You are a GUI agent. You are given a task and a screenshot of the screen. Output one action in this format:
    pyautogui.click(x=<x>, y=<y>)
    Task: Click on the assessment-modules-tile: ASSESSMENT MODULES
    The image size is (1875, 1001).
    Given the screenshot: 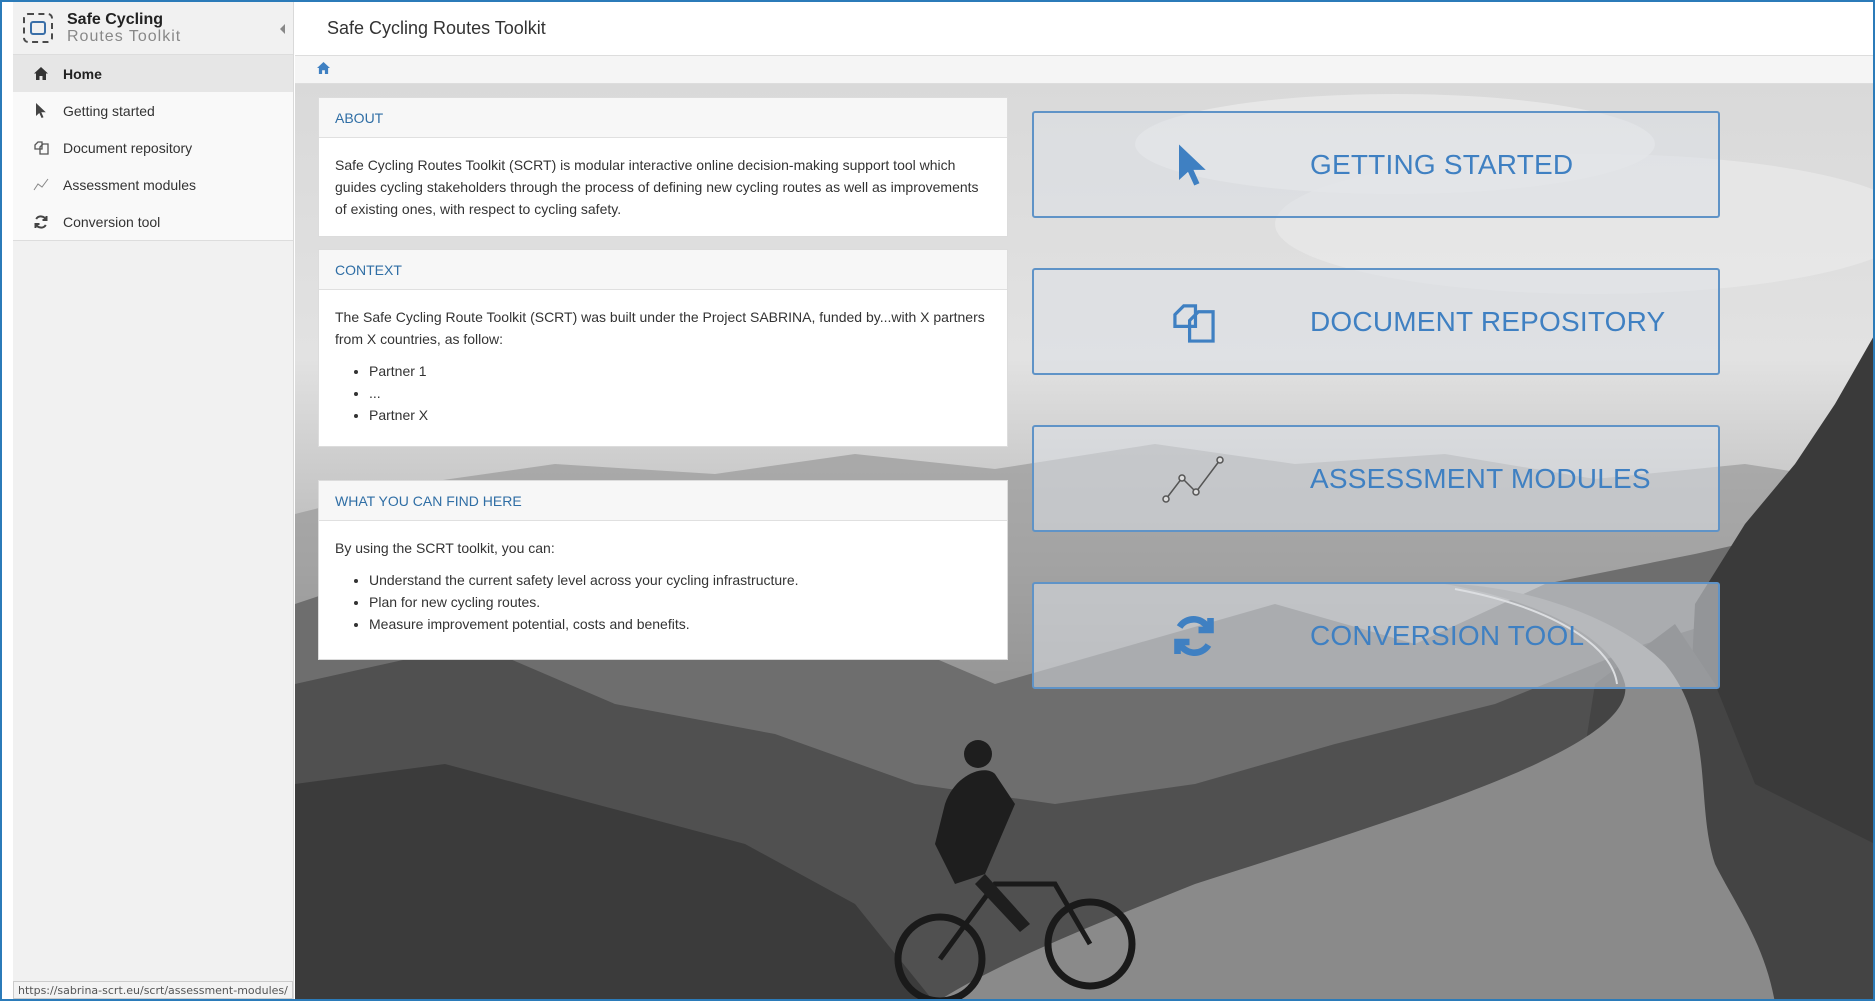 What is the action you would take?
    pyautogui.click(x=1376, y=478)
    